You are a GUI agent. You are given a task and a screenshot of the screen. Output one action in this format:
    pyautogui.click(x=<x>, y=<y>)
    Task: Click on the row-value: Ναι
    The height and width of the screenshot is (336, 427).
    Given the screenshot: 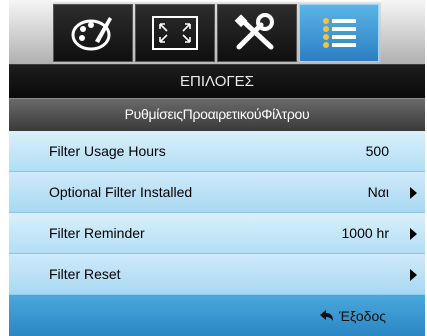 What is the action you would take?
    pyautogui.click(x=378, y=192)
    